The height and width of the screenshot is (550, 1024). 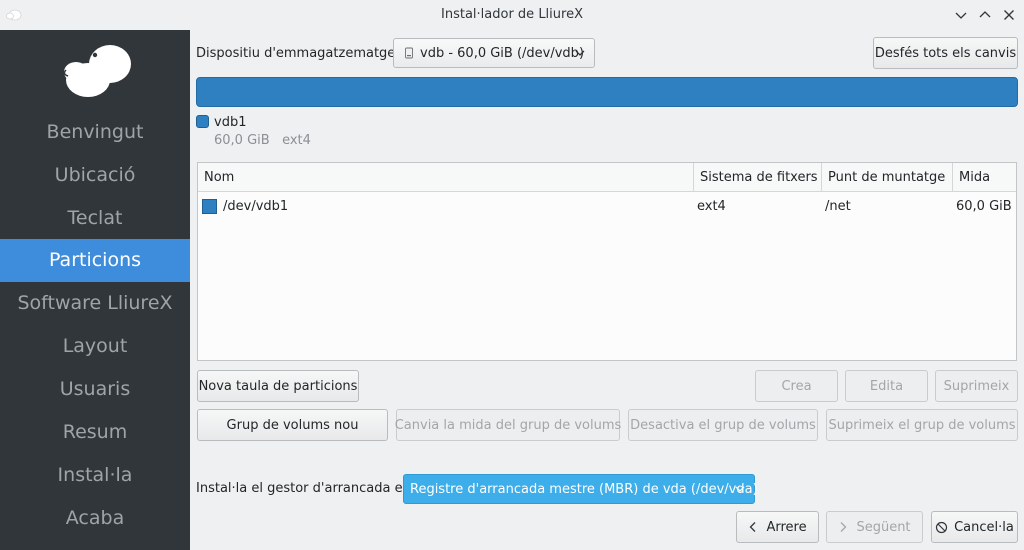 I want to click on undo-all-changes-button: Desfés tots els canvis, so click(x=945, y=53).